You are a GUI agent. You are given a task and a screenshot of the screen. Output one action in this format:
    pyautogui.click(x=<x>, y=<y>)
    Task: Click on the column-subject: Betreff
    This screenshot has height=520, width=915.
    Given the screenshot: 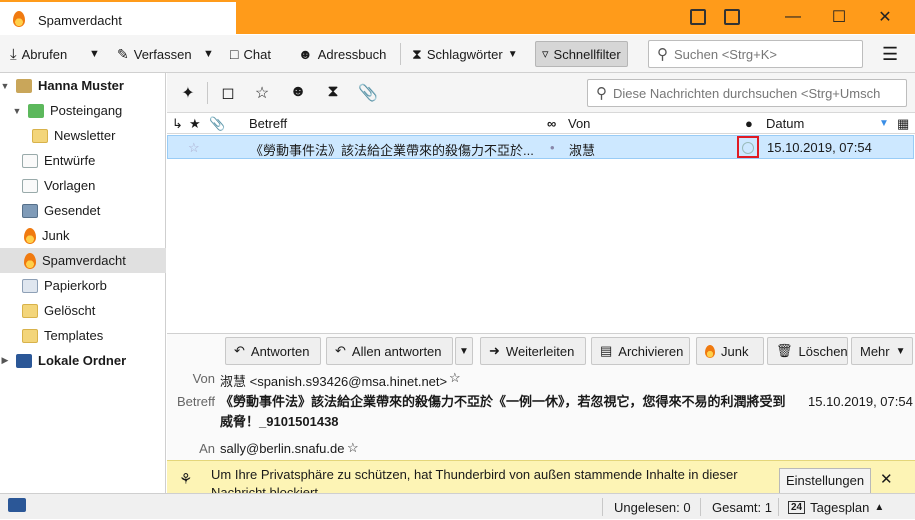 What is the action you would take?
    pyautogui.click(x=268, y=123)
    